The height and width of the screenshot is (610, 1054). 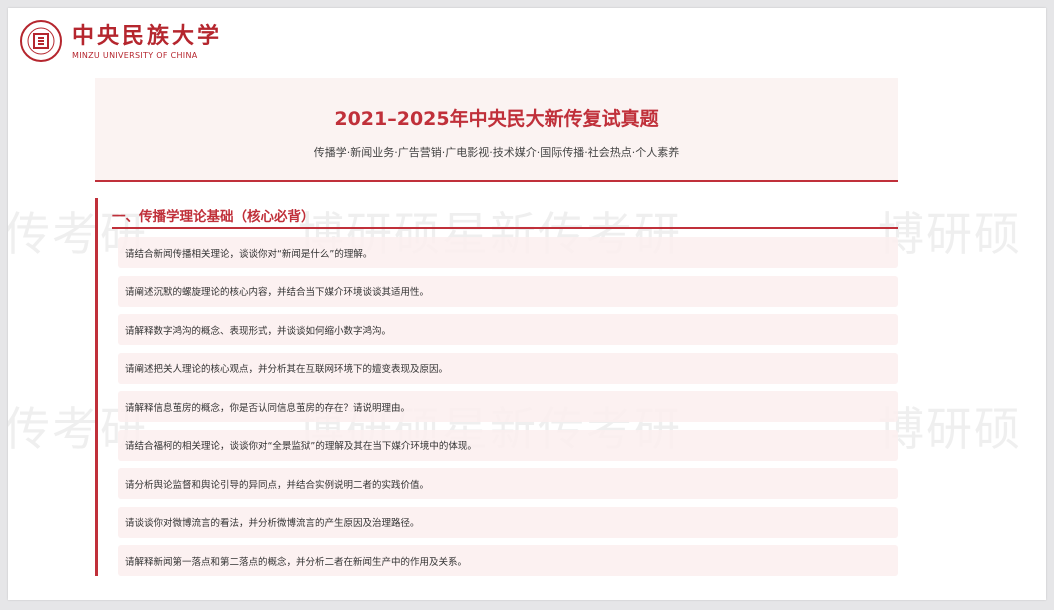 What do you see at coordinates (508, 560) in the screenshot?
I see `question-item: 请解释新闻第一落点和第二落点的概念，并分析二者在新闻生产中的作用及关系。` at bounding box center [508, 560].